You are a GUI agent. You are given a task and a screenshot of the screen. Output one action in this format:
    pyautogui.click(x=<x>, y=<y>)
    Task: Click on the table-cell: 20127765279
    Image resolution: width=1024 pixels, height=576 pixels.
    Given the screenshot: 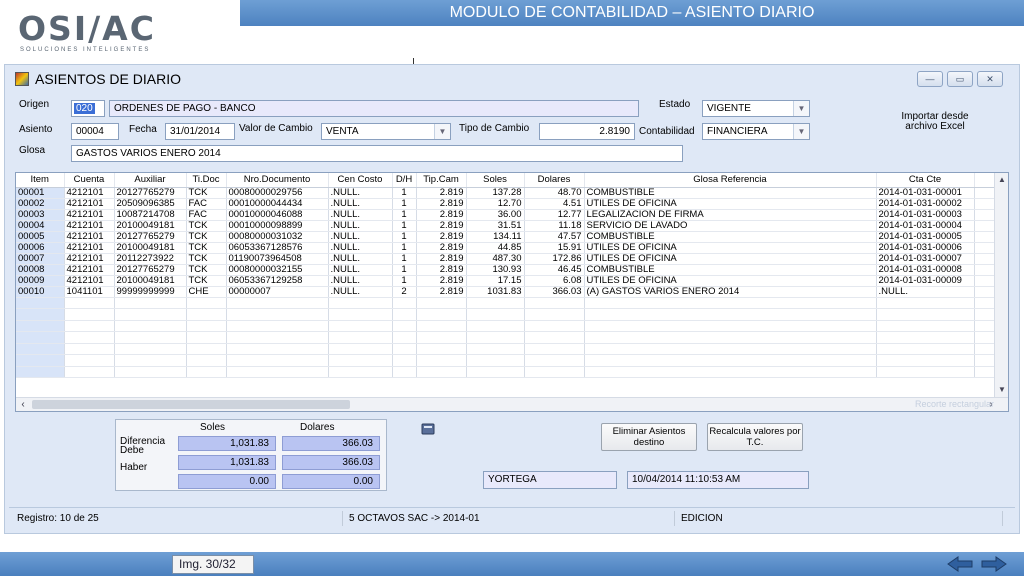 What is the action you would take?
    pyautogui.click(x=150, y=270)
    